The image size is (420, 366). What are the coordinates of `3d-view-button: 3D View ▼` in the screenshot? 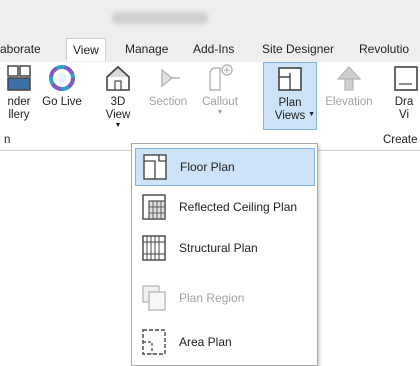 It's located at (118, 96).